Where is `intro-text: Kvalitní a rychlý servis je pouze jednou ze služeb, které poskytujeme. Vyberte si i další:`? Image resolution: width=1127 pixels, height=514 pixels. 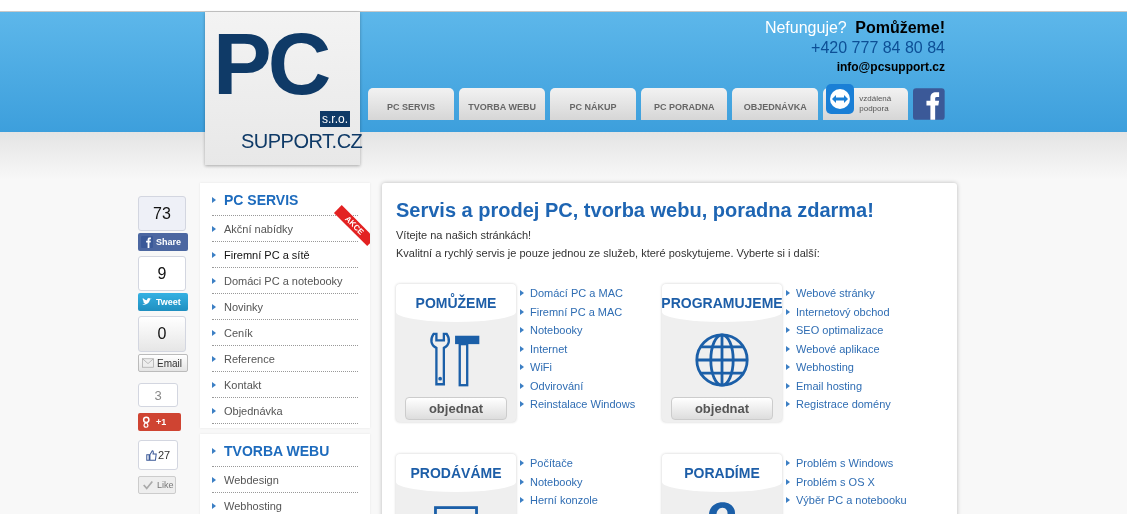 intro-text: Kvalitní a rychlý servis je pouze jednou ze služeb, které poskytujeme. Vyberte si i další: is located at coordinates (608, 253).